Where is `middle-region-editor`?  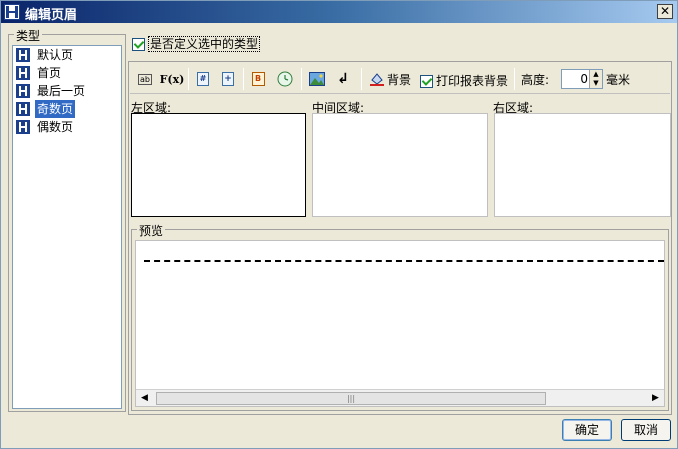
middle-region-editor is located at coordinates (400, 165).